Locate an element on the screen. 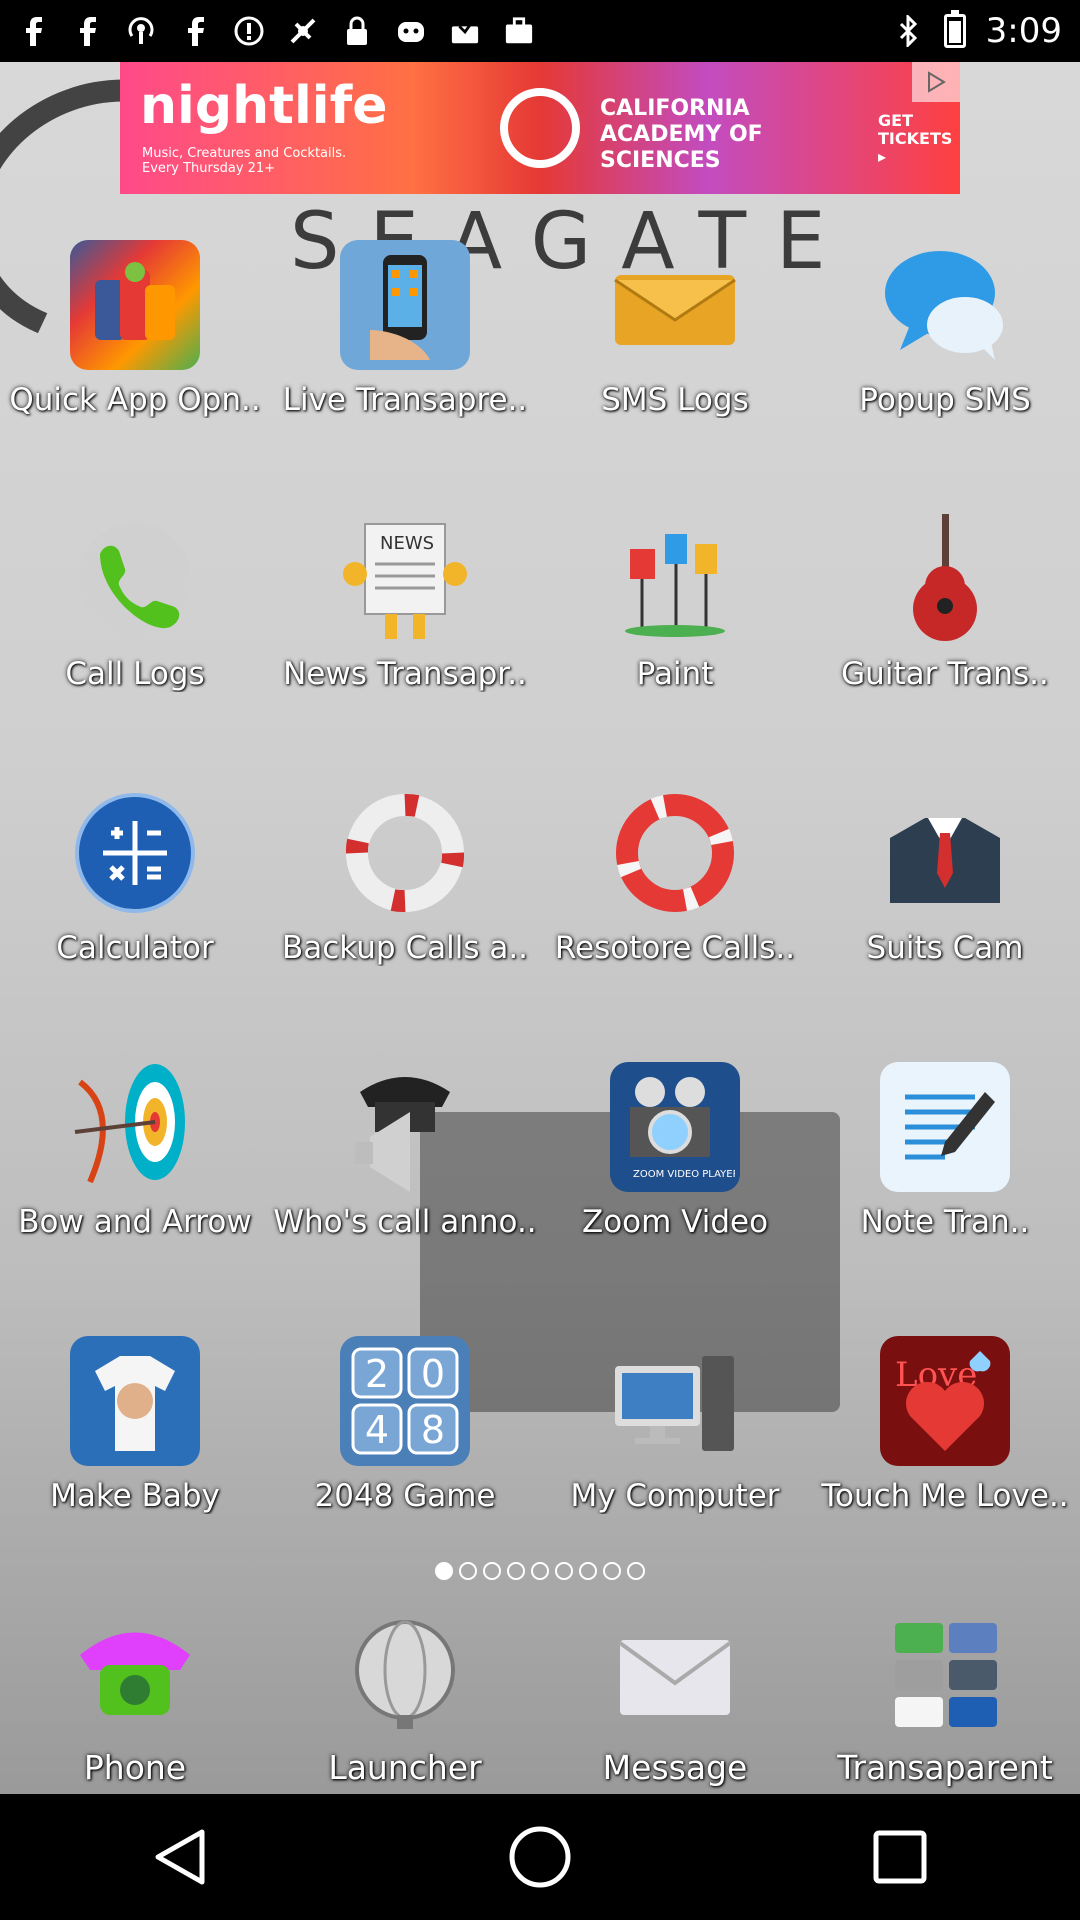  recents-icon is located at coordinates (900, 1857).